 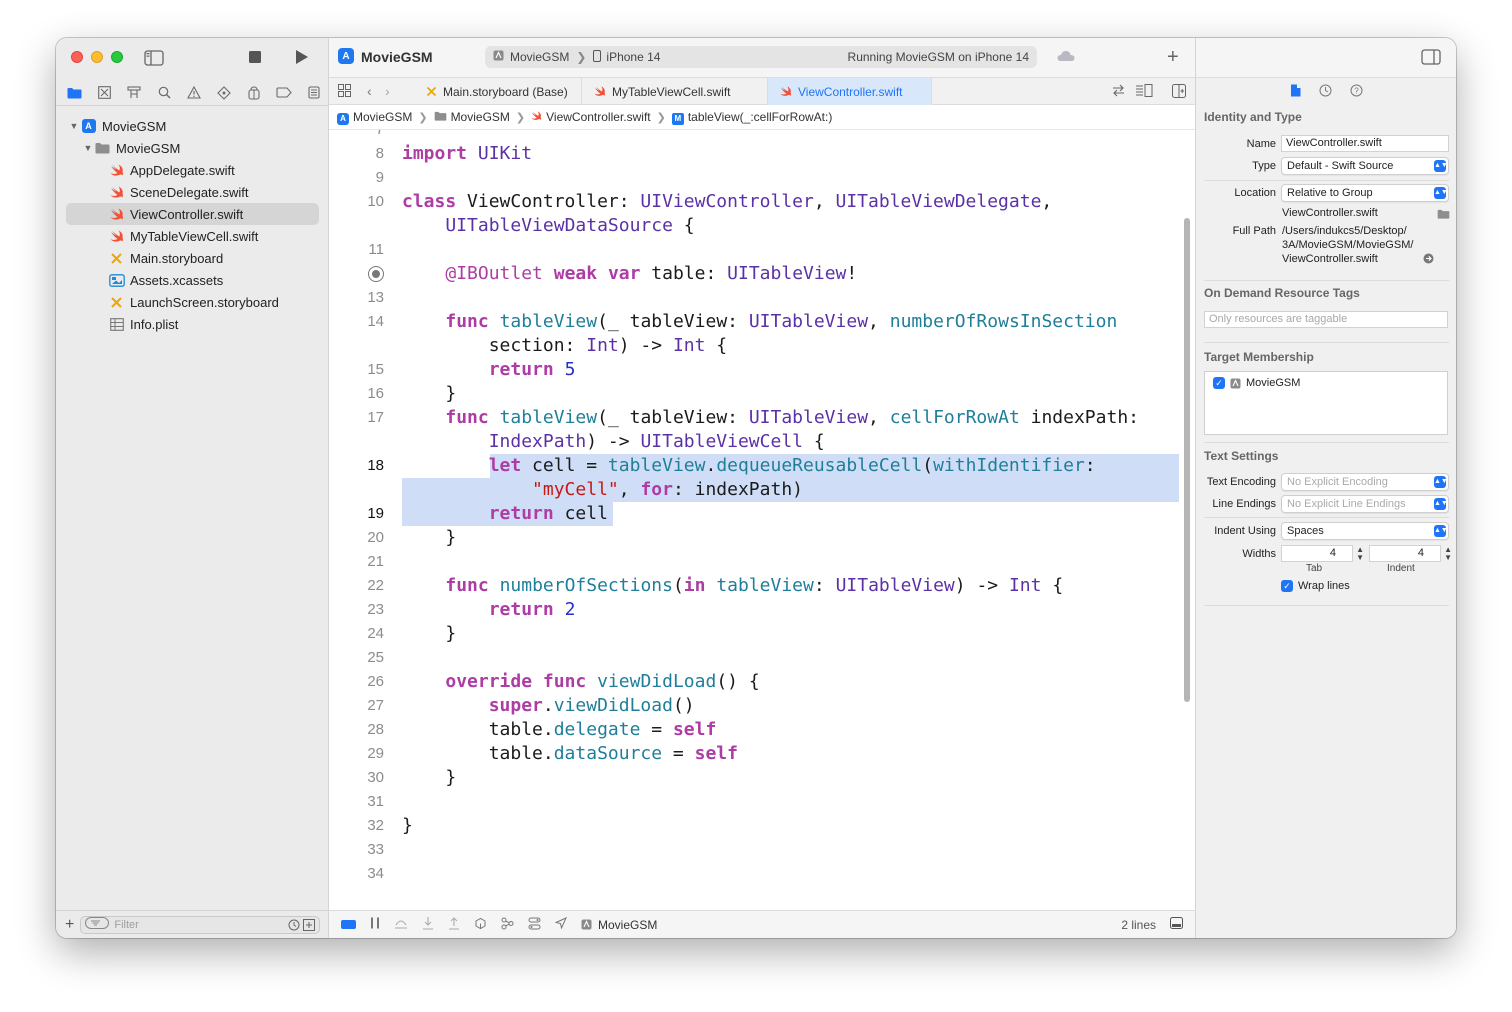 I want to click on tree-item-file: Assets.xcassets, so click(x=192, y=280).